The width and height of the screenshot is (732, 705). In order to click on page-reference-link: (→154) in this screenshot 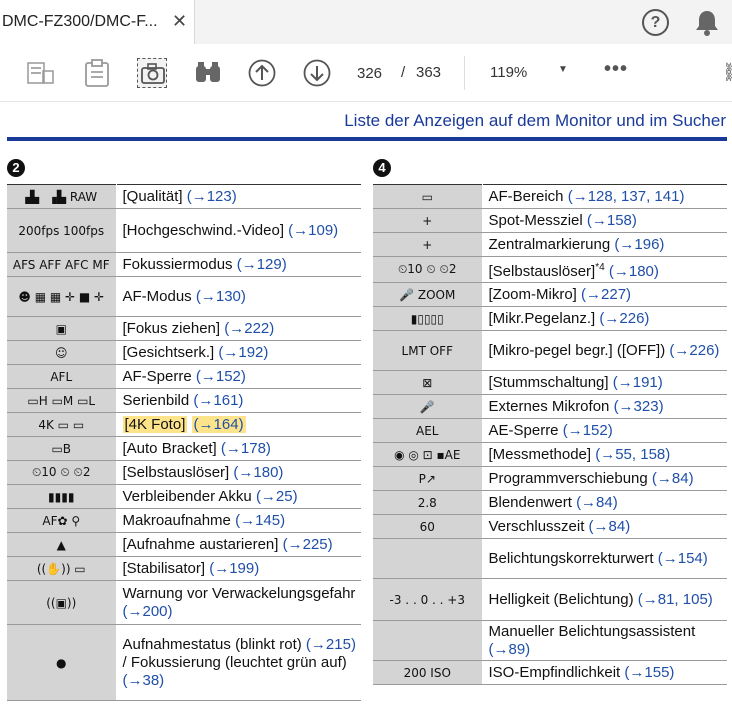, I will do `click(683, 558)`.